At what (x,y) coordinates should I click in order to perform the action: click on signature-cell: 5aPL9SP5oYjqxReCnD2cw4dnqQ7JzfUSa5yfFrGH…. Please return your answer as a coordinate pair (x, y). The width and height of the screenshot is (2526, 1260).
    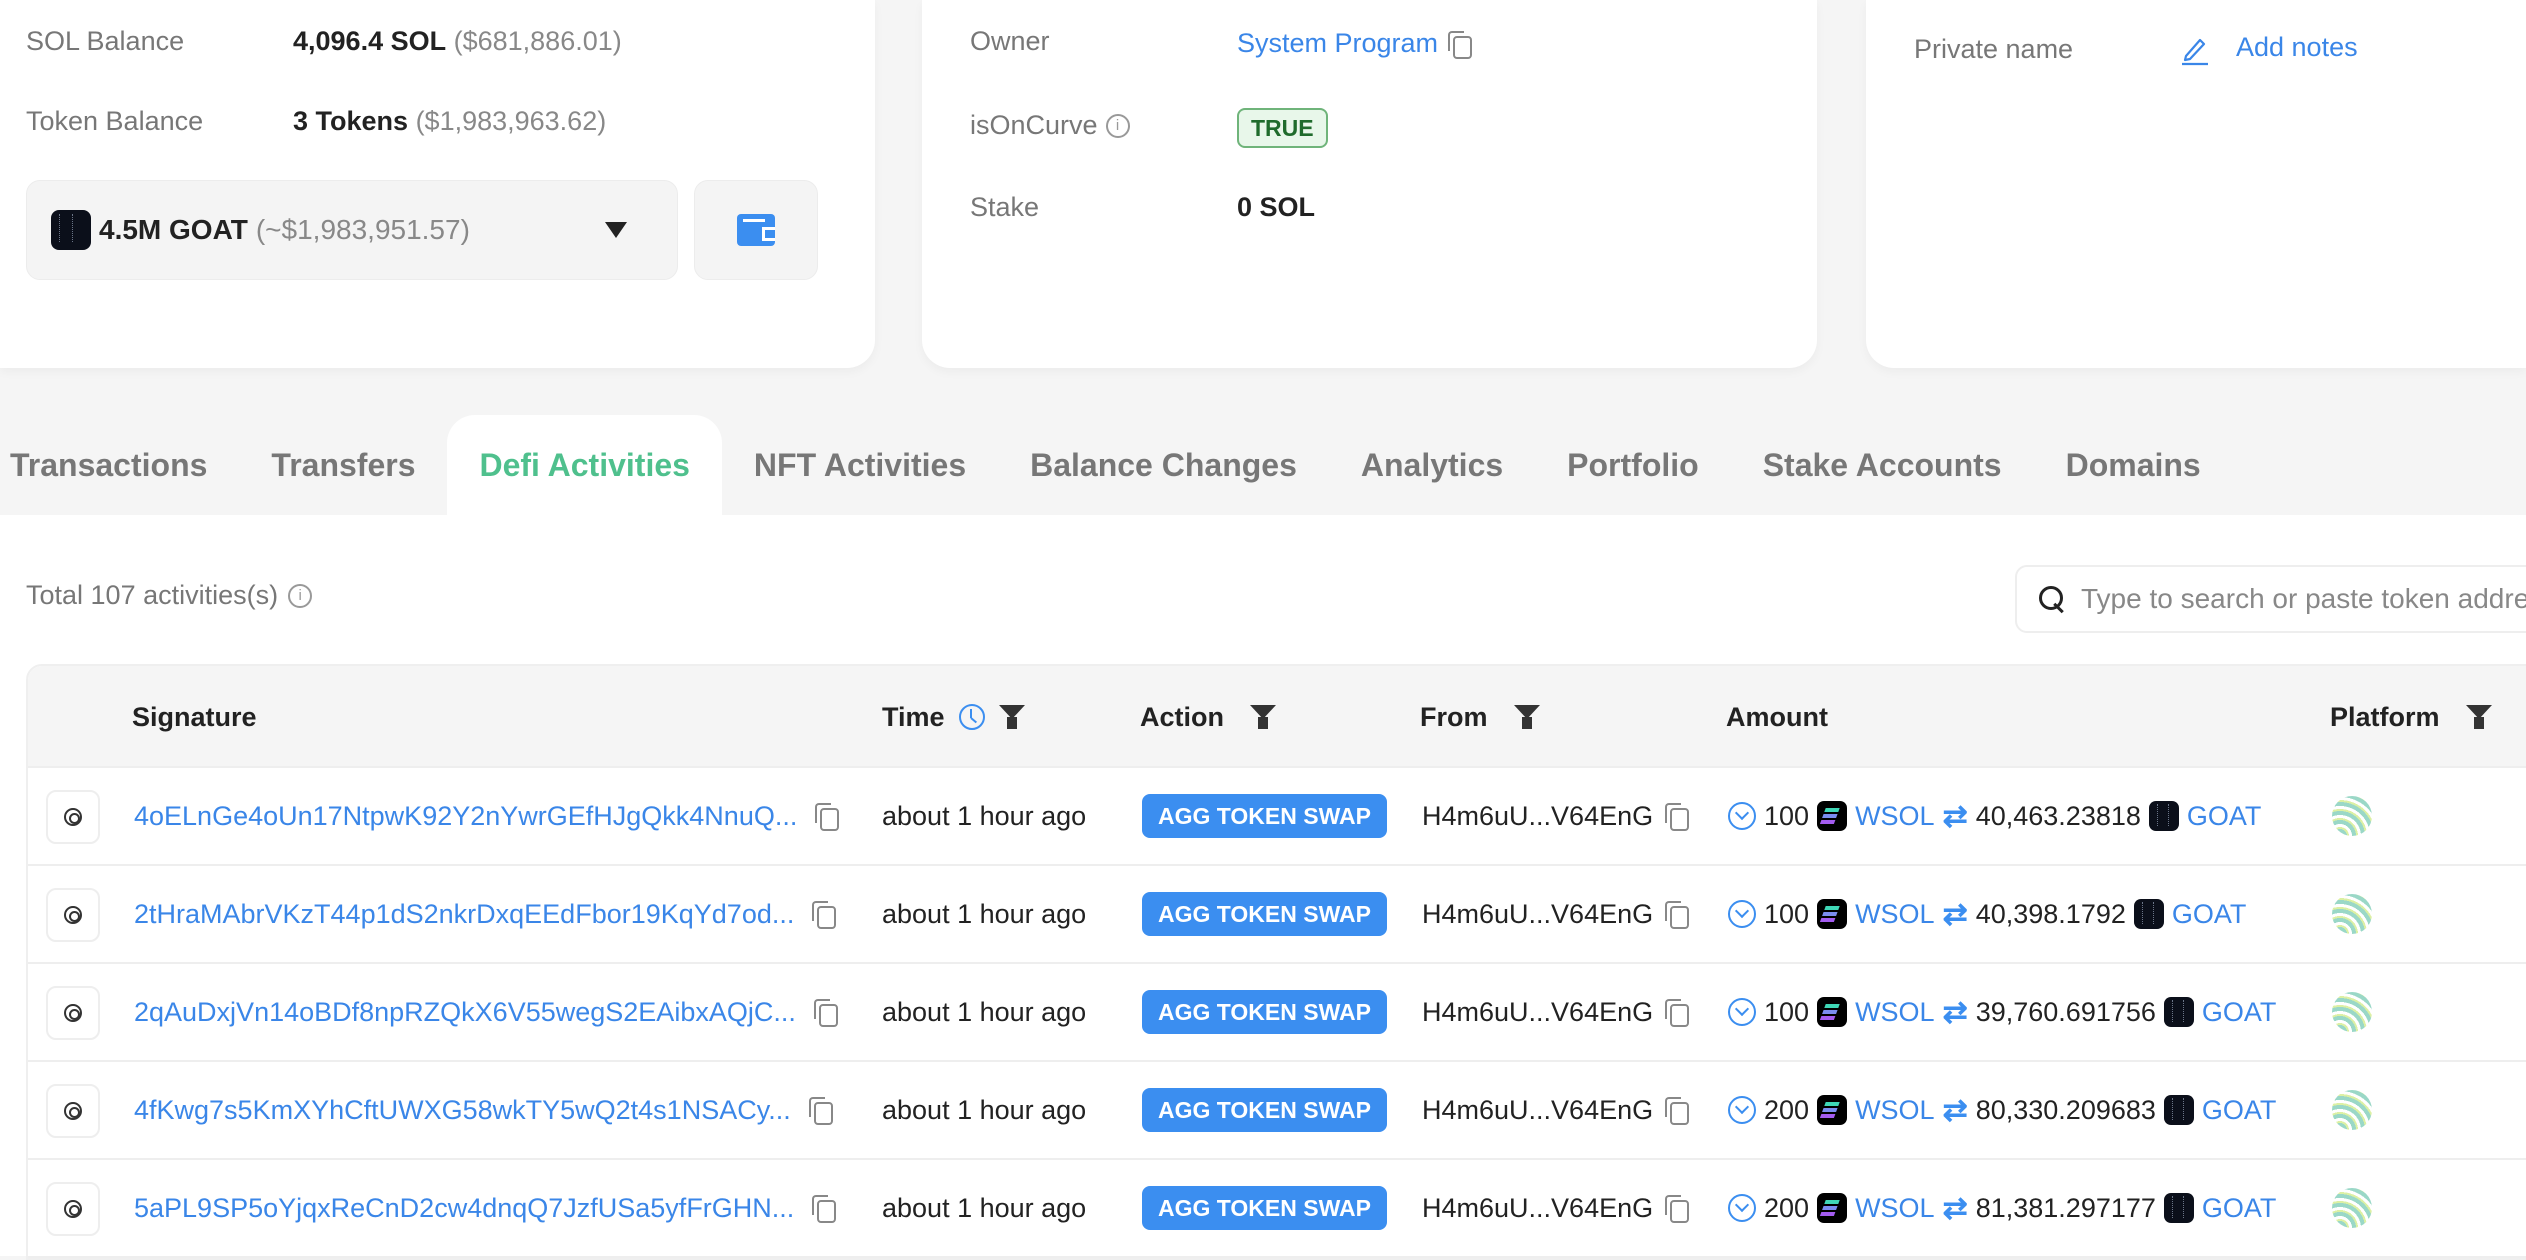
    Looking at the image, I should click on (485, 1208).